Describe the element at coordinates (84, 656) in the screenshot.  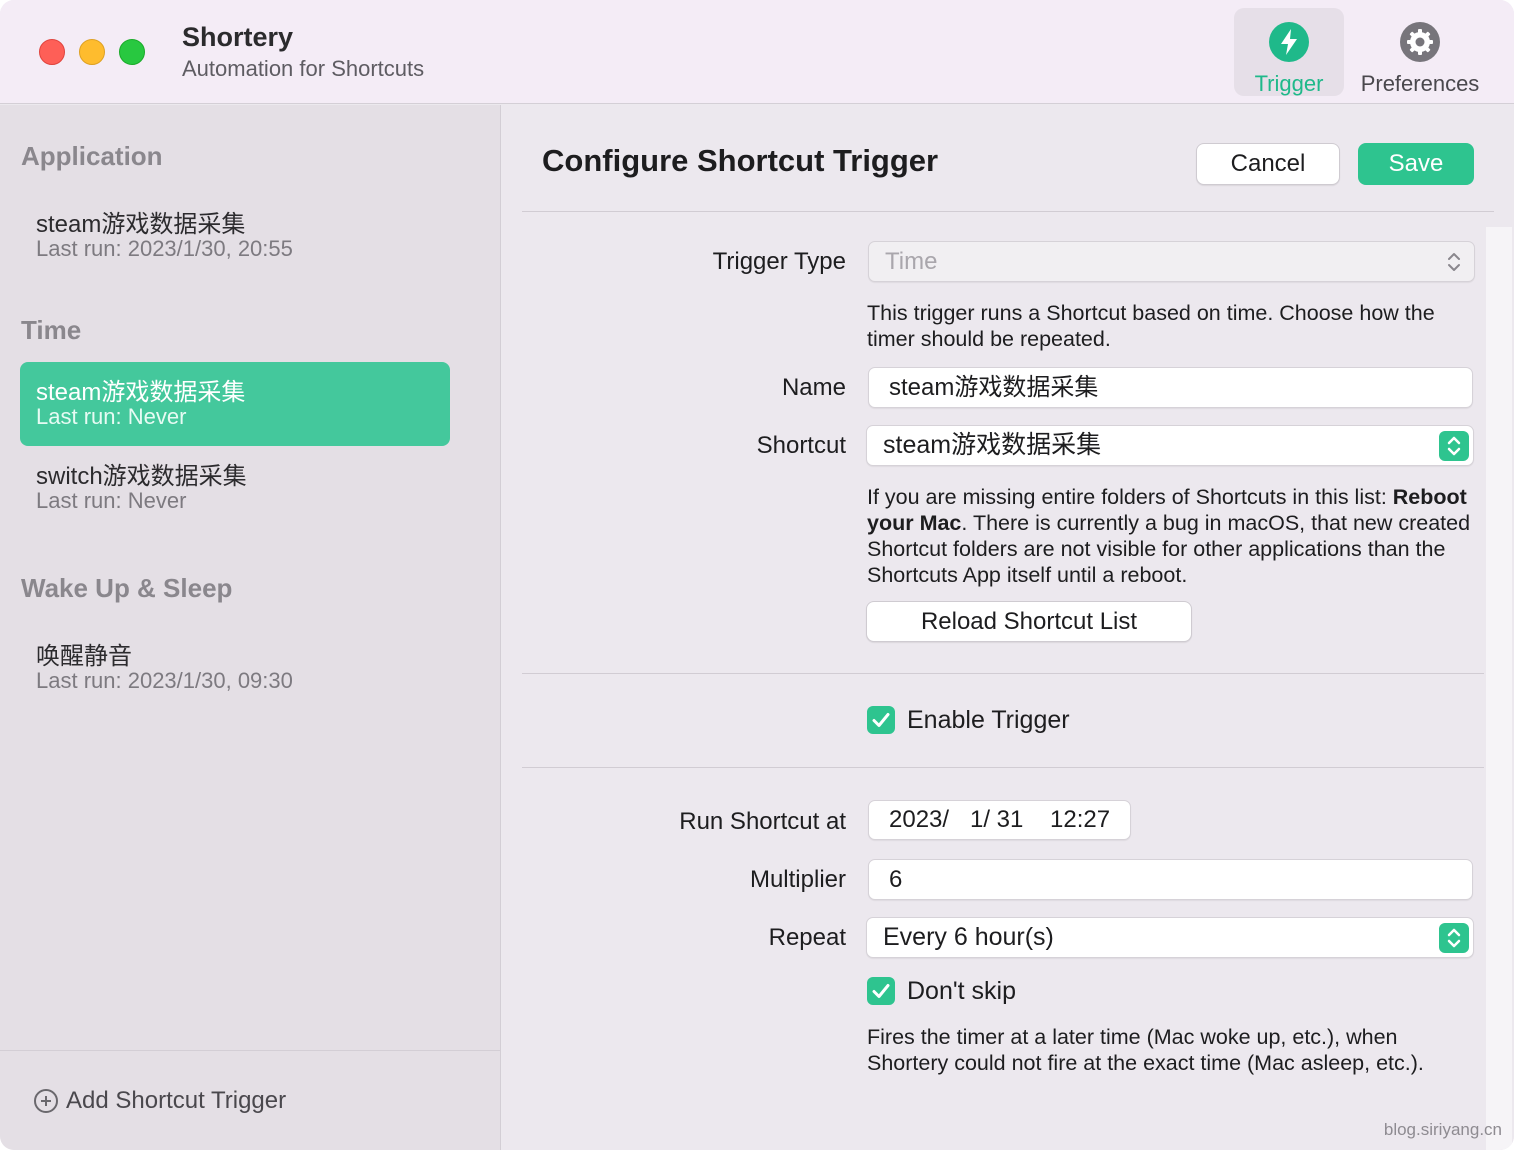
I see `sidebar-item-name: 唤醒静音` at that location.